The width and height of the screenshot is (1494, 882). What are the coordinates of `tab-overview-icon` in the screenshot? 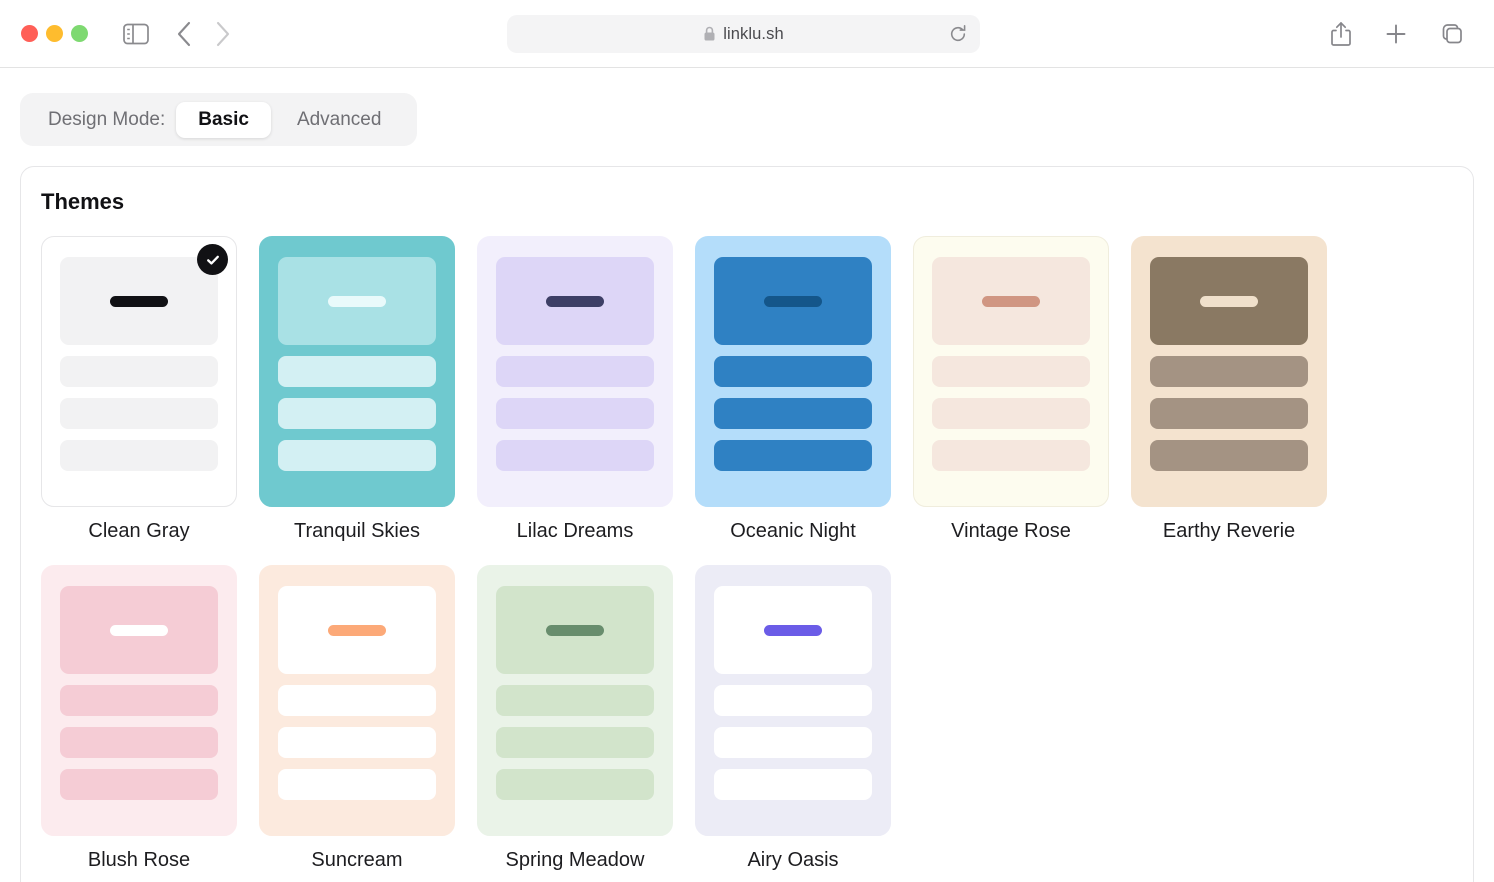 It's located at (1453, 34).